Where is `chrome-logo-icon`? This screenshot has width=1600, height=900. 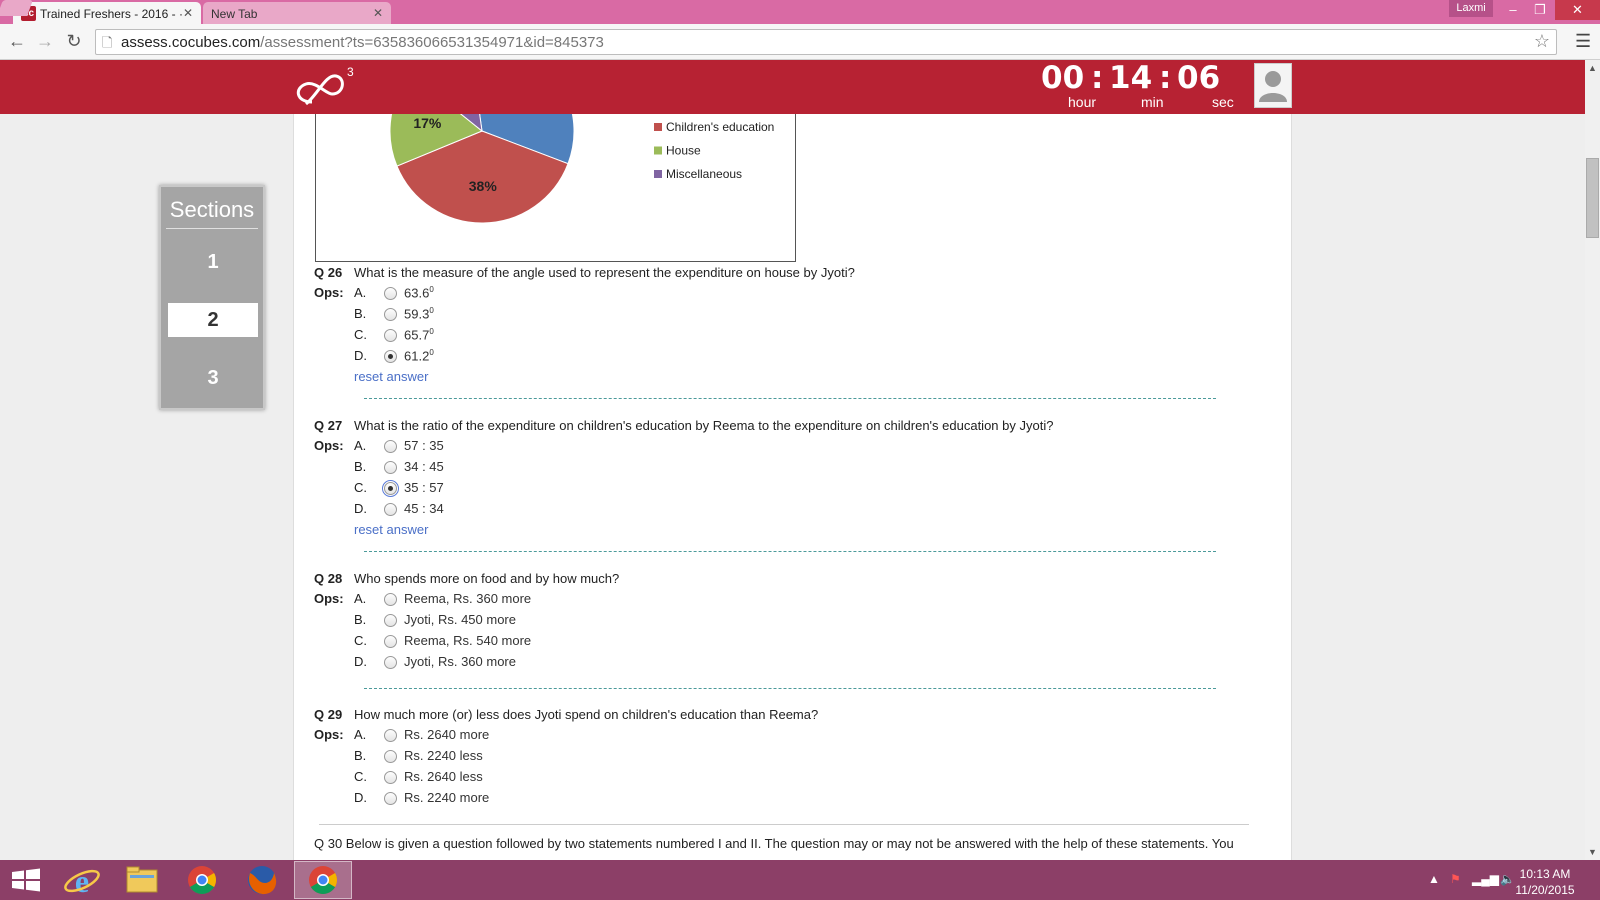
chrome-logo-icon is located at coordinates (323, 880).